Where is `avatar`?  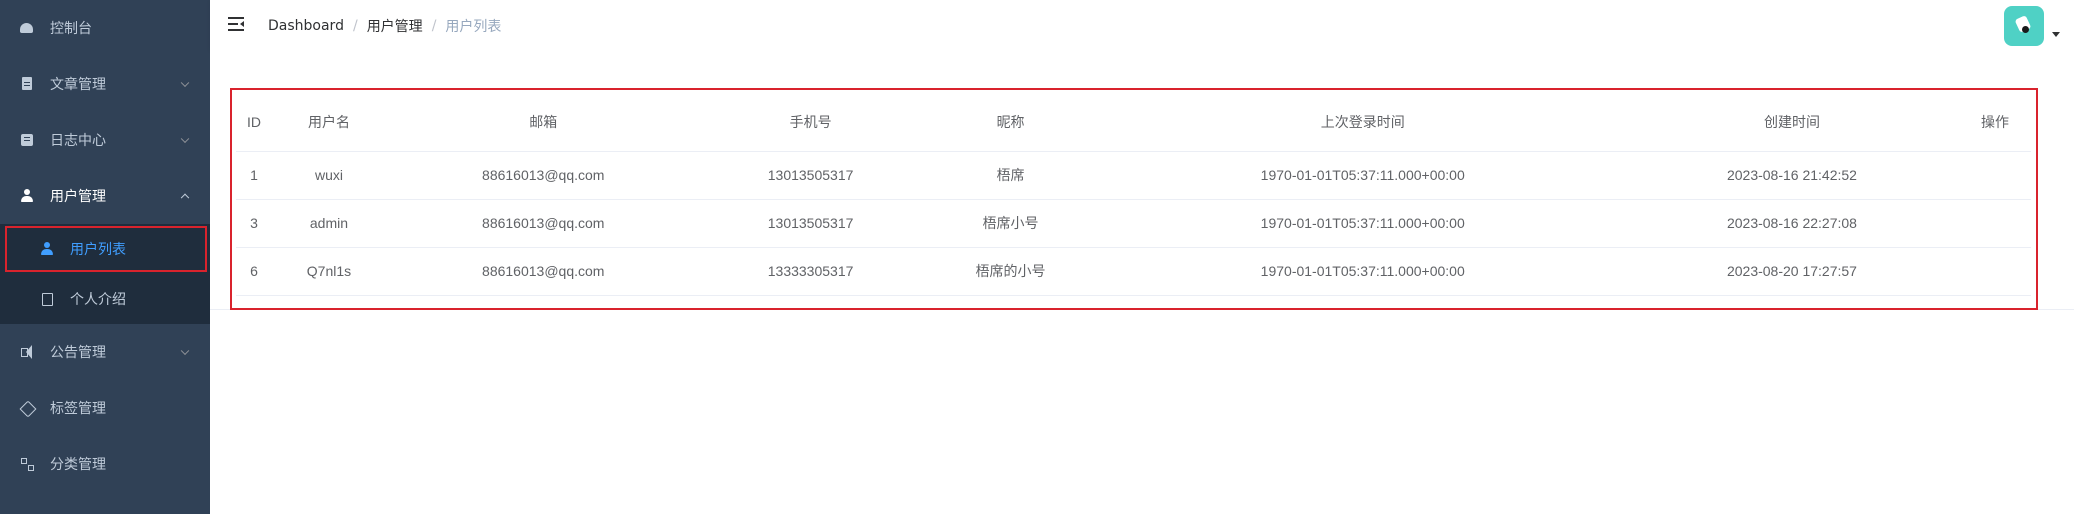 avatar is located at coordinates (2024, 26).